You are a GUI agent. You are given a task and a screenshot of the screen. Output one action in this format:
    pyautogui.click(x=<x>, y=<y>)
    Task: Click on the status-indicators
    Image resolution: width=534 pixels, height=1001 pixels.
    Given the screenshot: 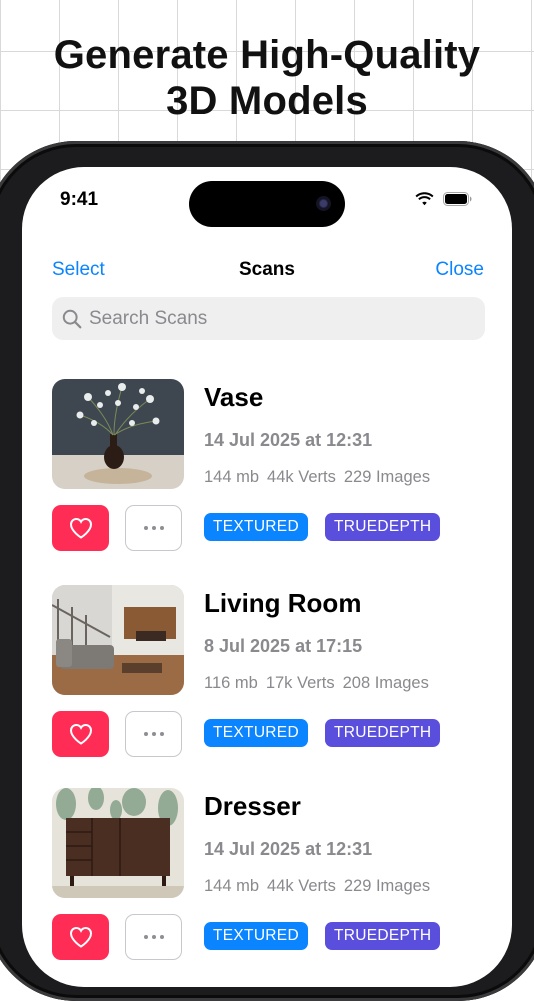 What is the action you would take?
    pyautogui.click(x=443, y=201)
    